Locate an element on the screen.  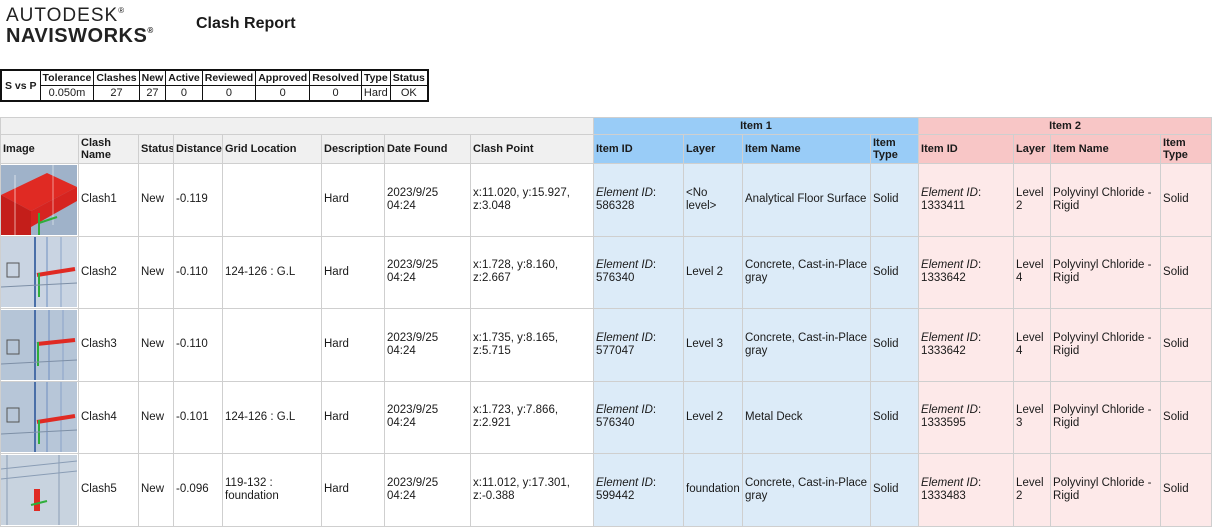
group-header-item2: Item 2 is located at coordinates (1065, 126).